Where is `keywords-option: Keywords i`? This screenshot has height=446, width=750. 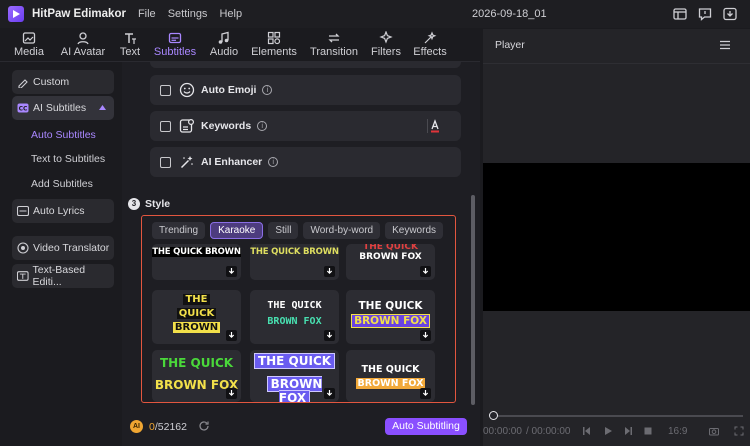 keywords-option: Keywords i is located at coordinates (305, 126).